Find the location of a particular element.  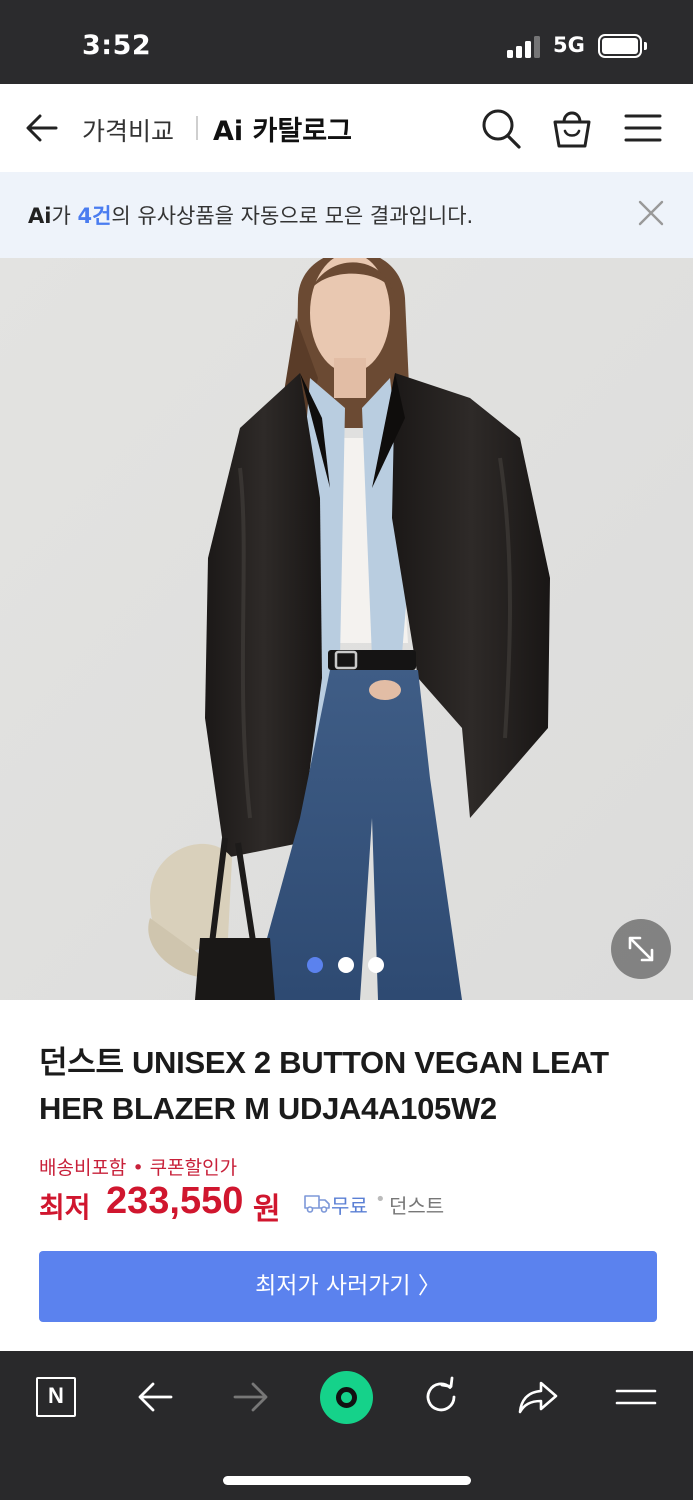

green-dot-icon is located at coordinates (346, 1397).